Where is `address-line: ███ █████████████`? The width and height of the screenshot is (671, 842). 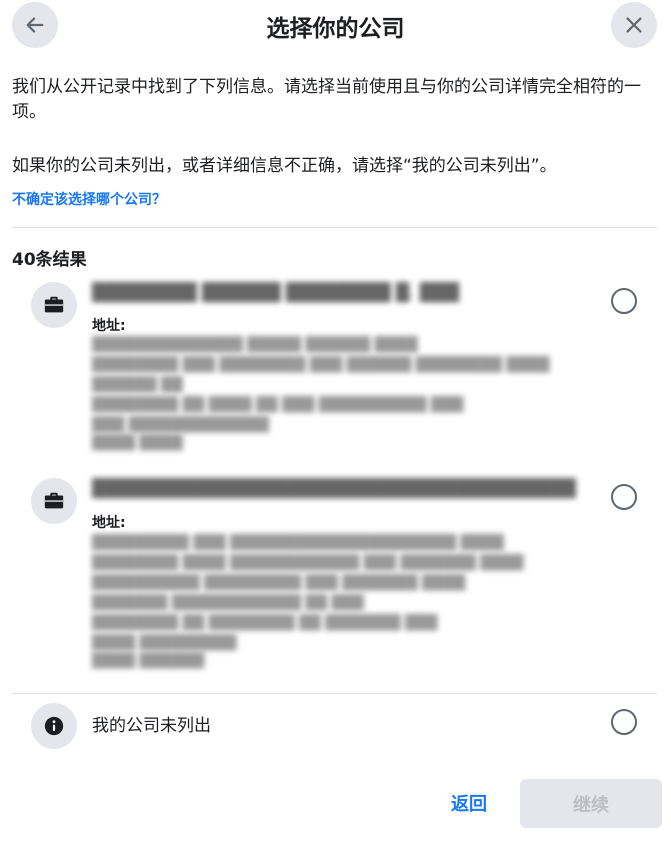
address-line: ███ █████████████ is located at coordinates (180, 425).